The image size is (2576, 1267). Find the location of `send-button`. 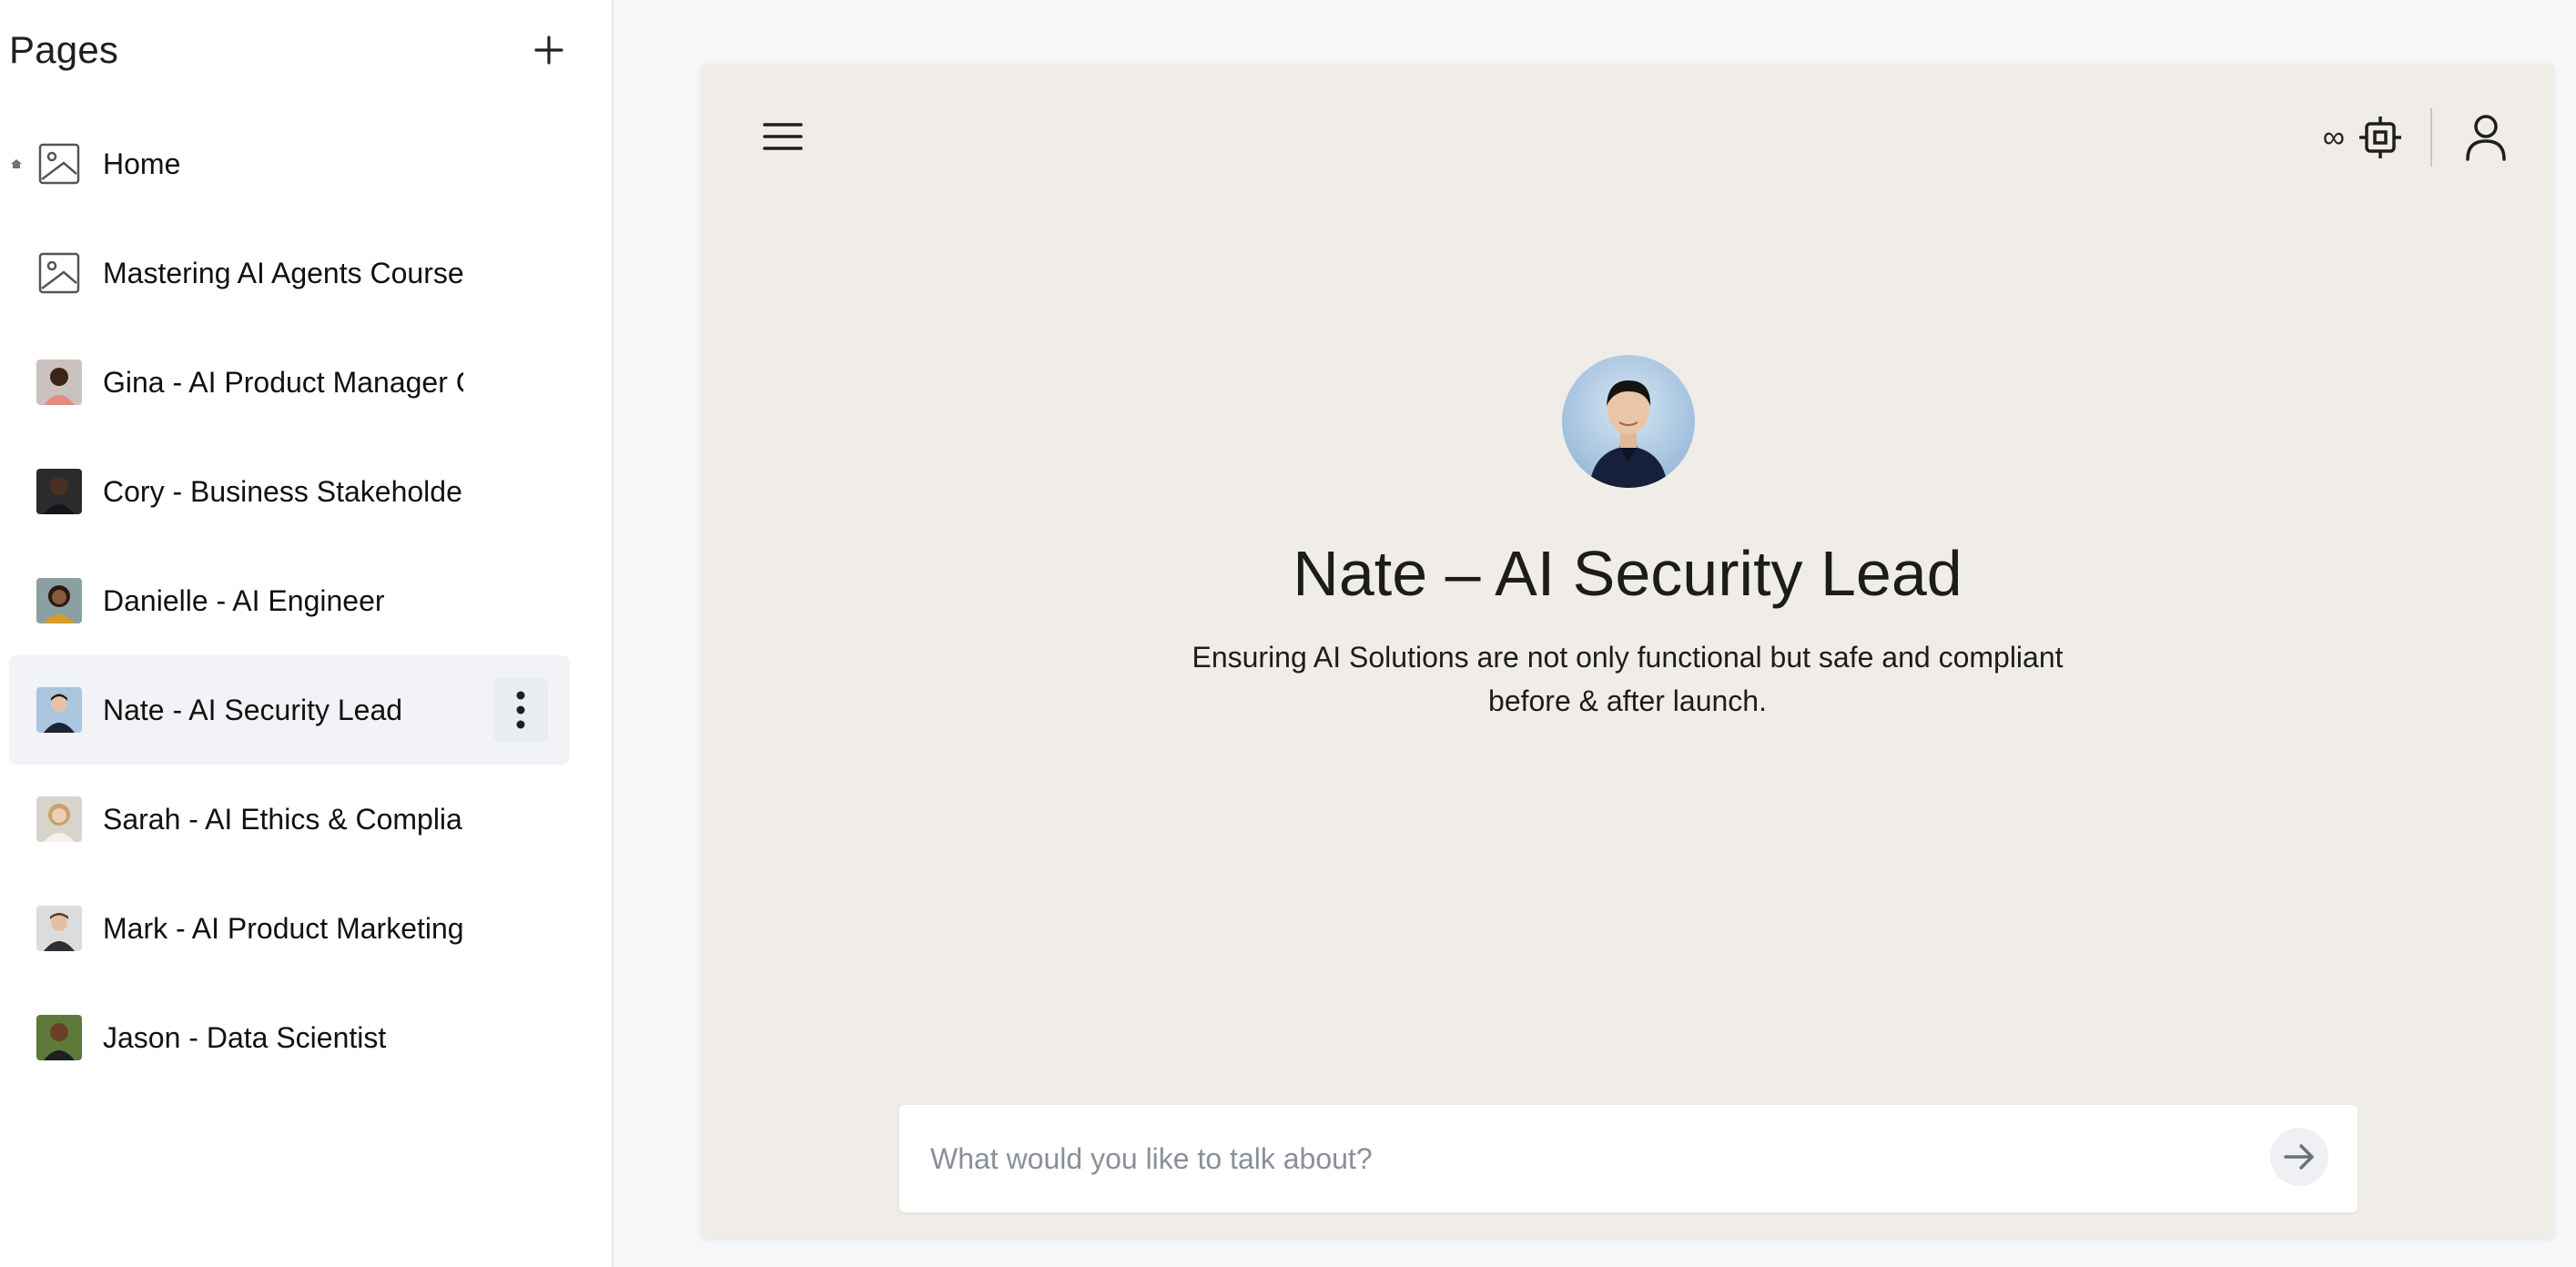

send-button is located at coordinates (2299, 1157).